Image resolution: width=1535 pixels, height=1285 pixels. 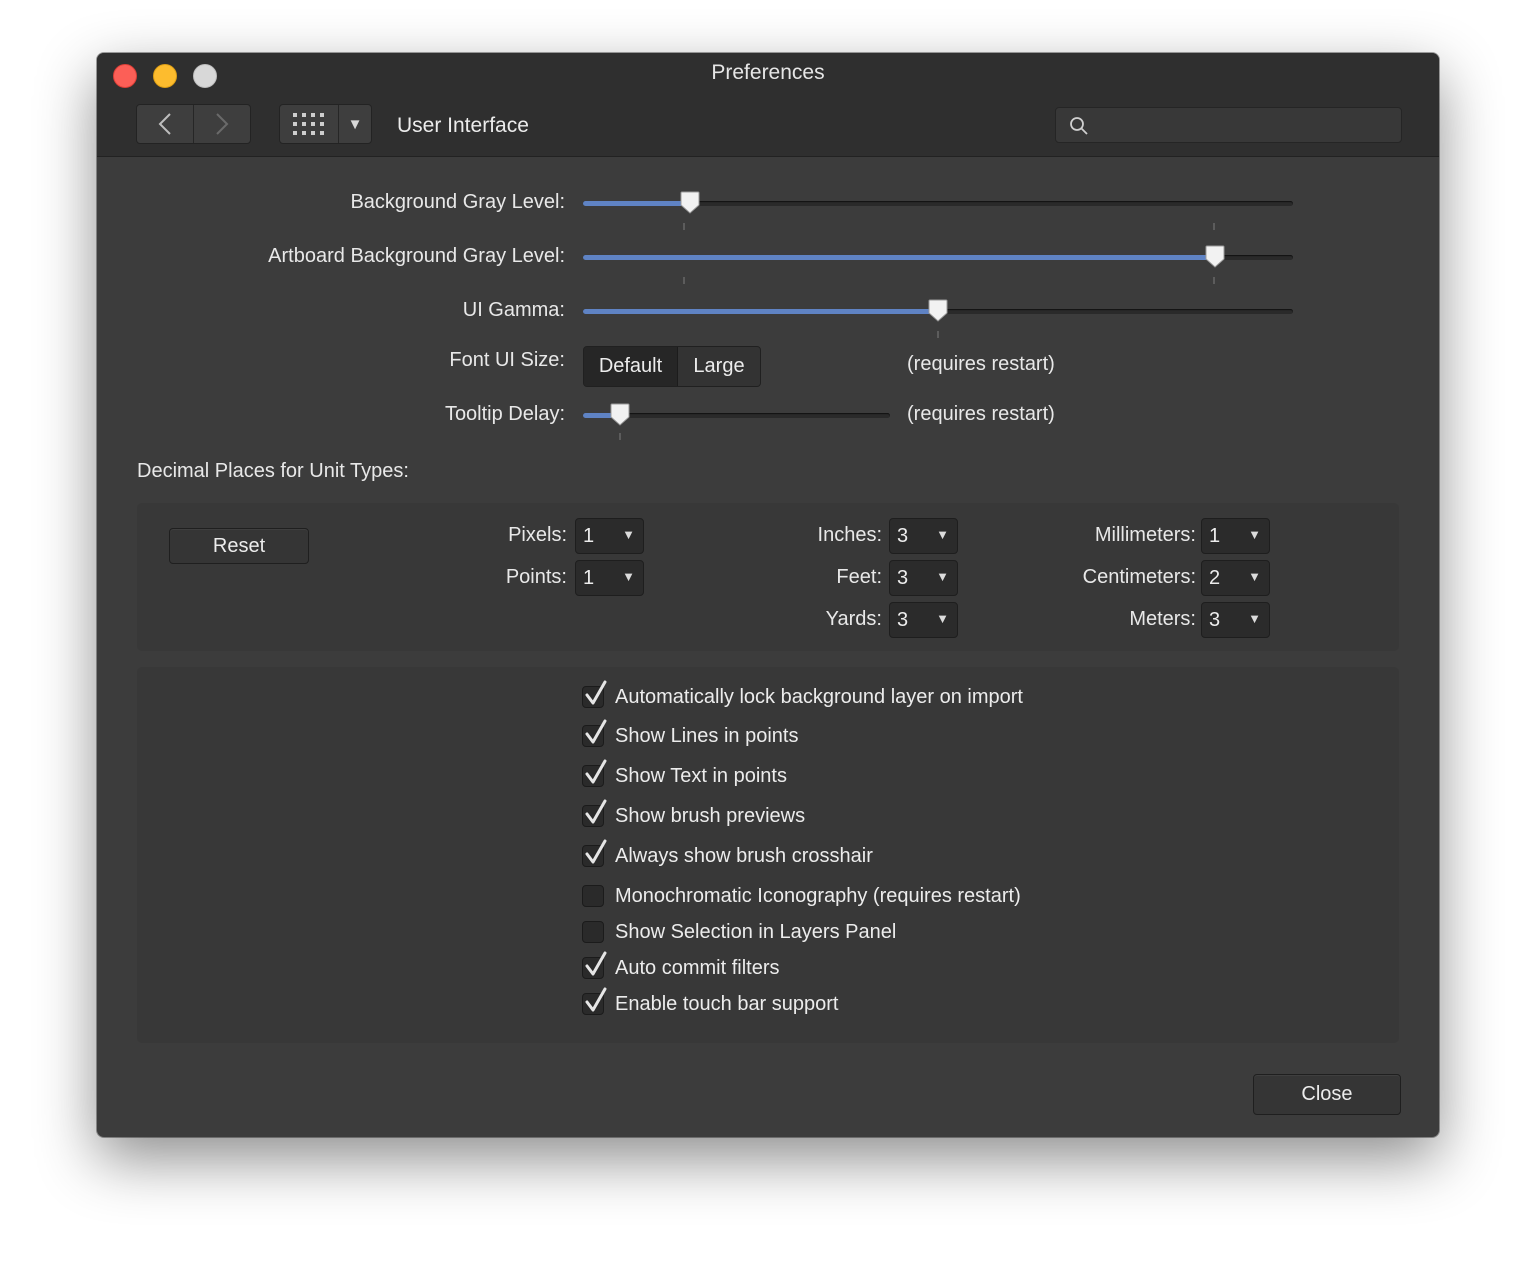 What do you see at coordinates (923, 620) in the screenshot?
I see `yards-dropdown: 3 ▼` at bounding box center [923, 620].